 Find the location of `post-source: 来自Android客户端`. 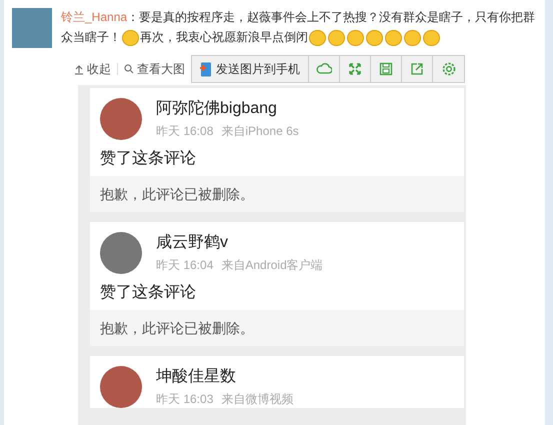

post-source: 来自Android客户端 is located at coordinates (272, 265).